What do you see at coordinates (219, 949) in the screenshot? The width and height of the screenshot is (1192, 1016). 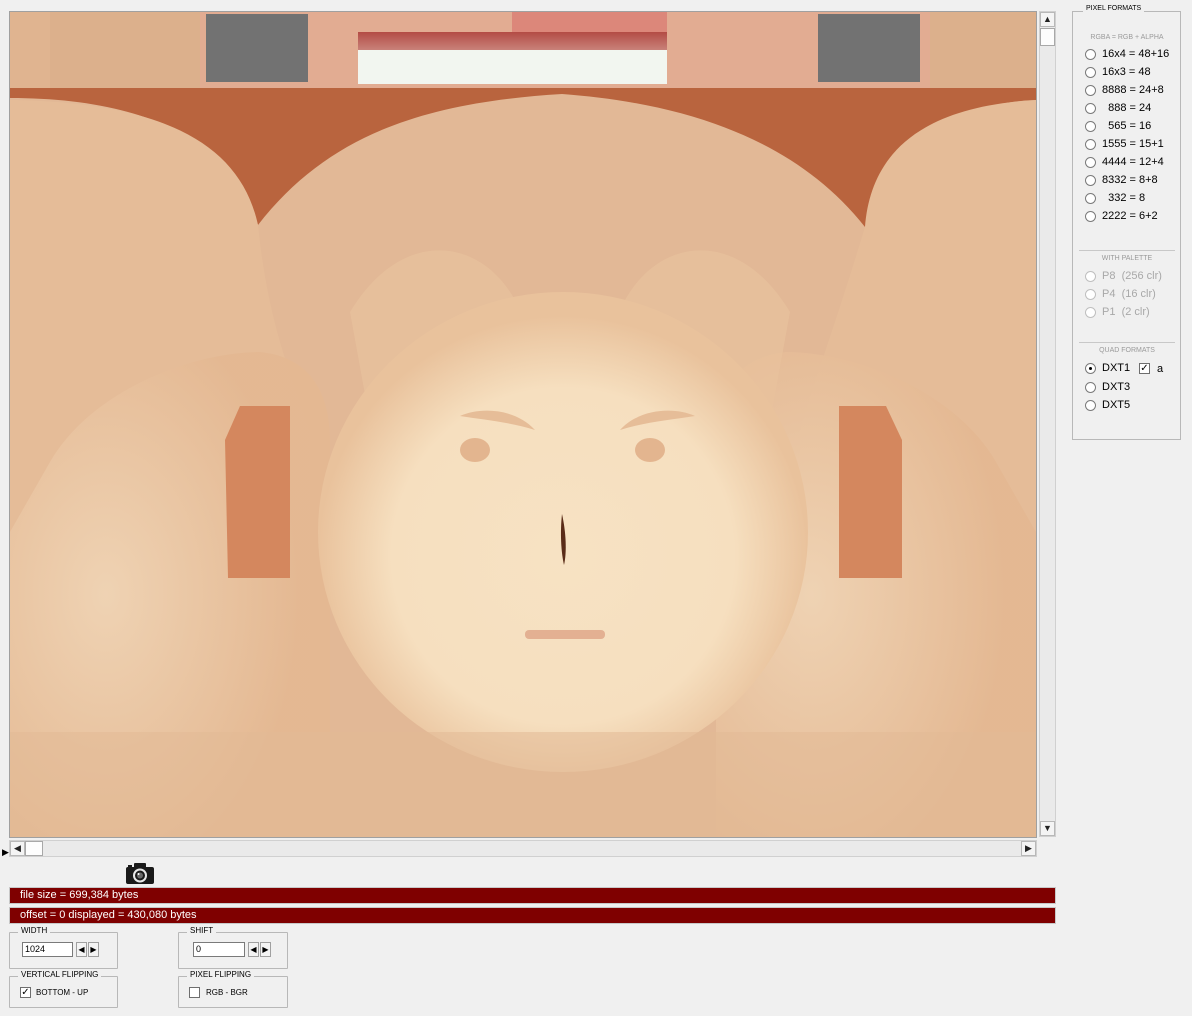 I see `shift-input: 0` at bounding box center [219, 949].